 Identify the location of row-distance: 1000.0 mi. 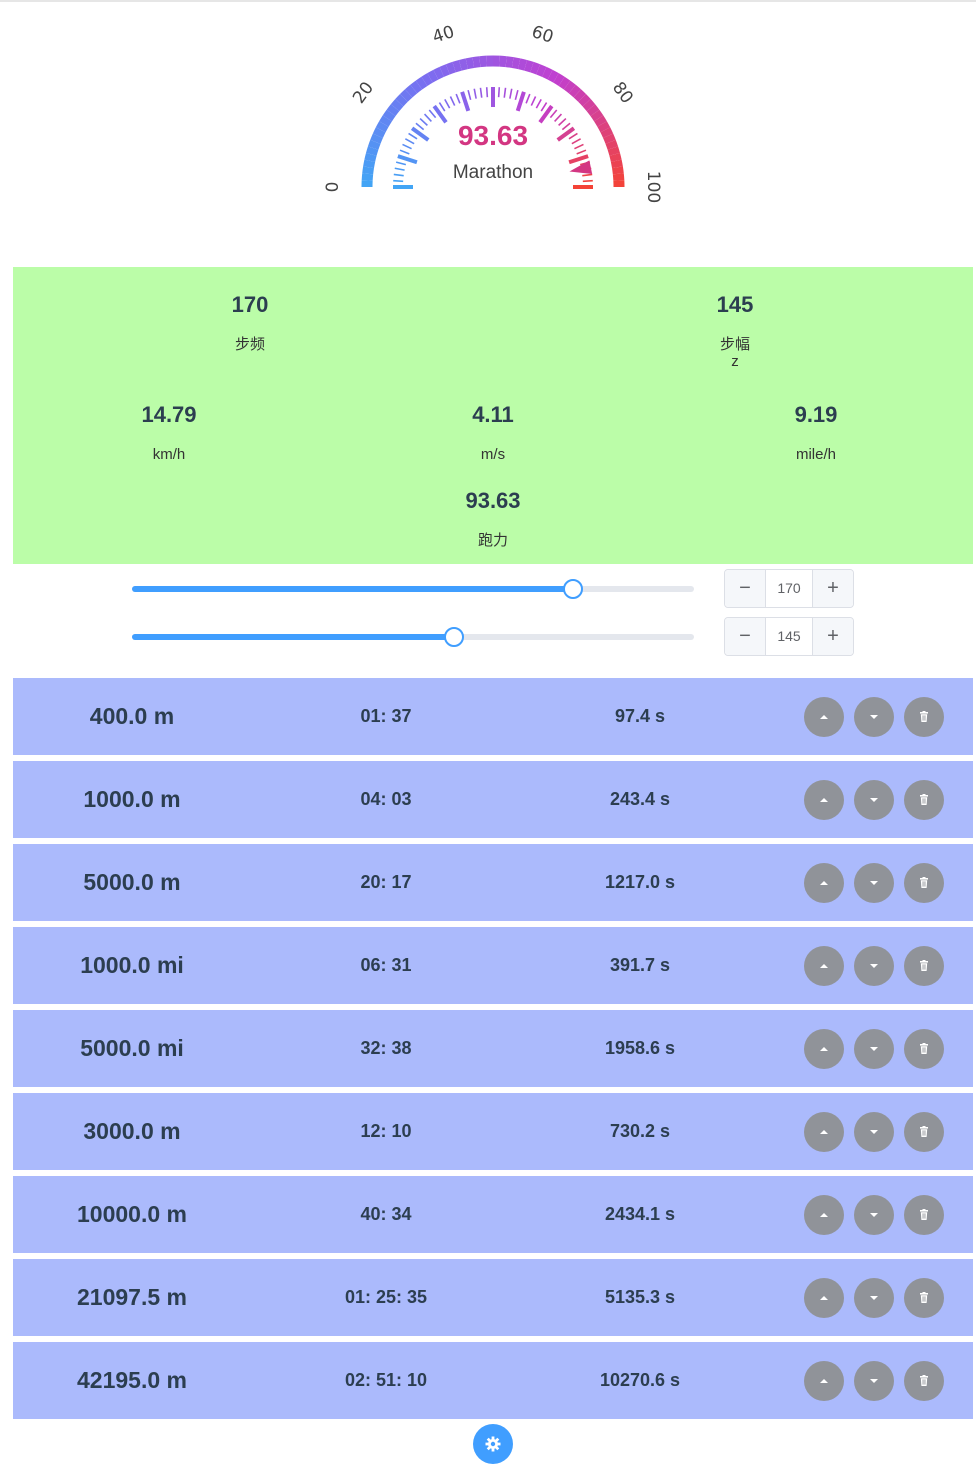
(132, 965).